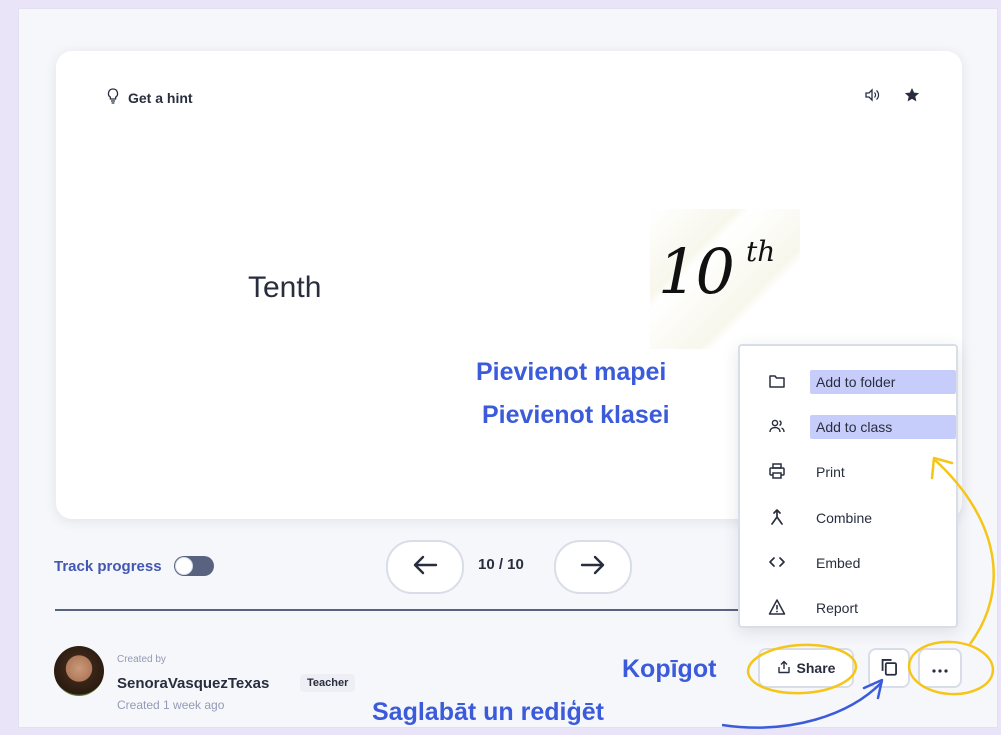 This screenshot has width=1001, height=735. I want to click on arrow-right-icon, so click(593, 567).